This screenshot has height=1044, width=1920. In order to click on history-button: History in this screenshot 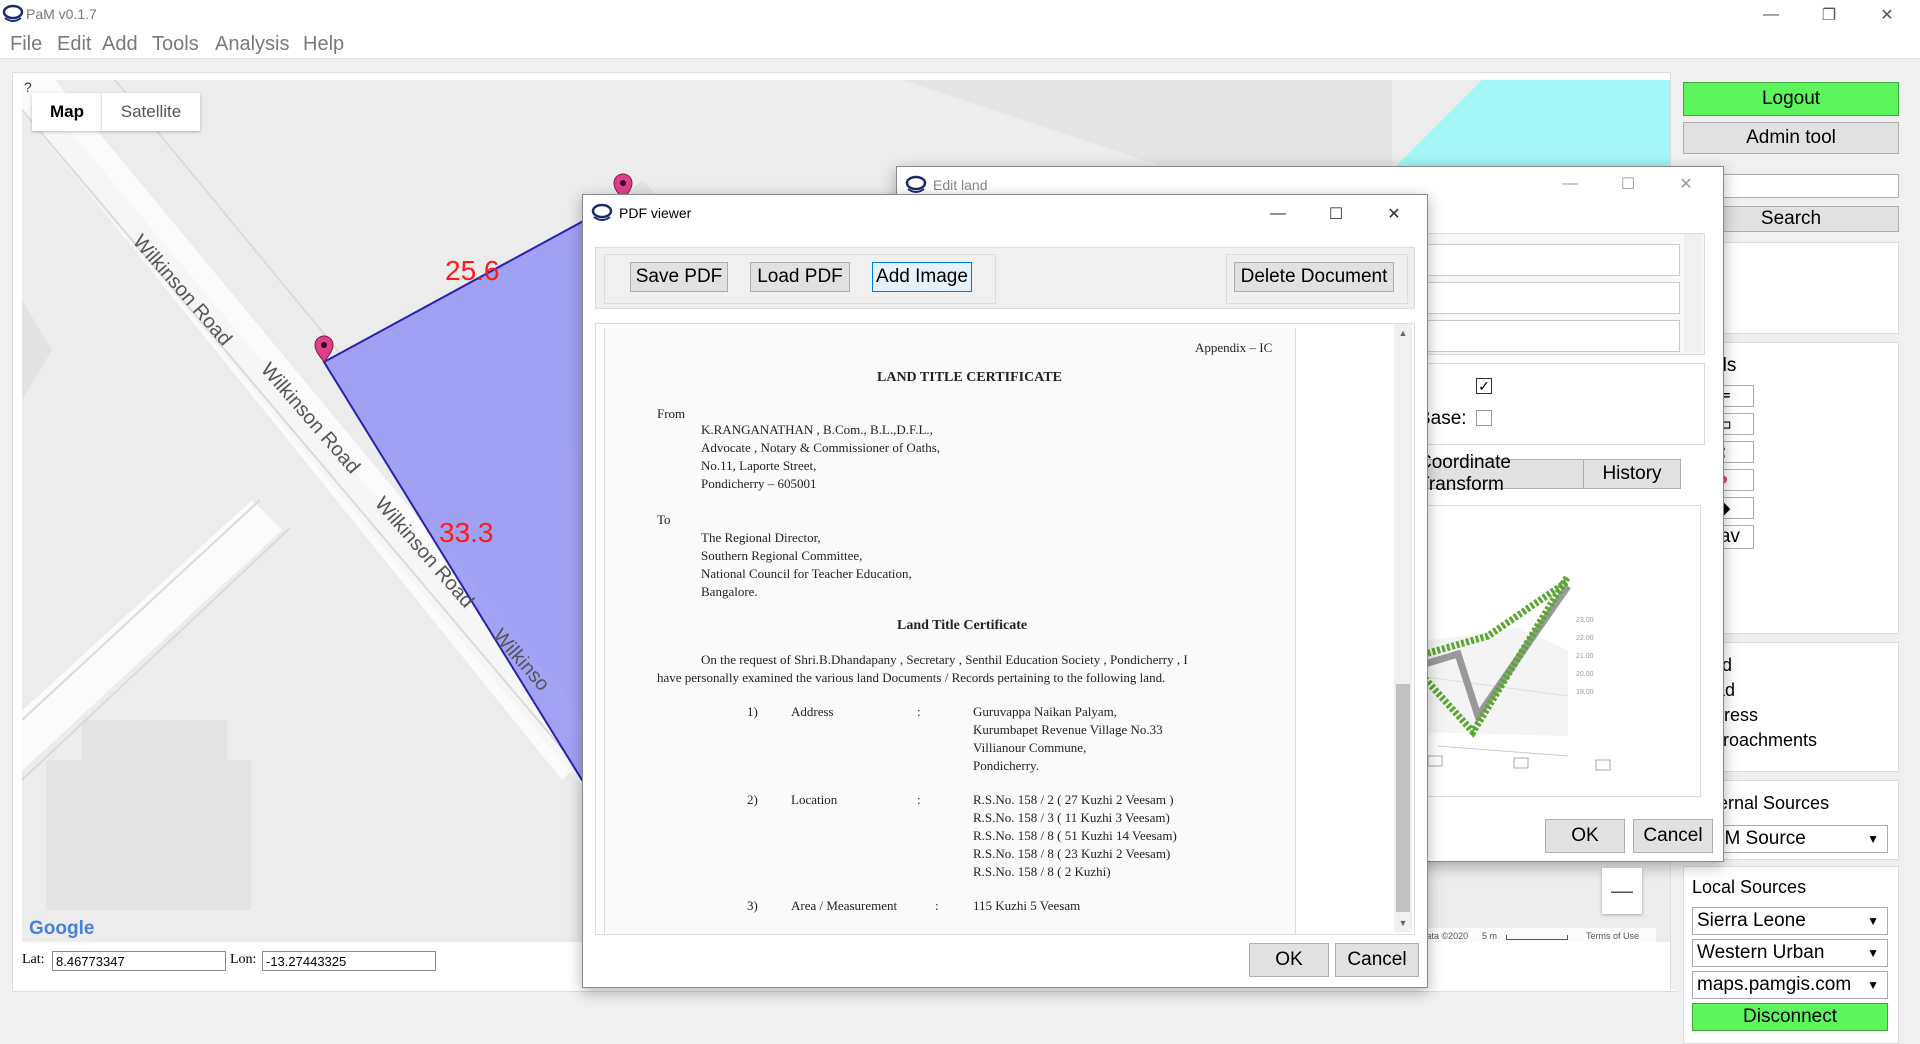, I will do `click(1632, 474)`.